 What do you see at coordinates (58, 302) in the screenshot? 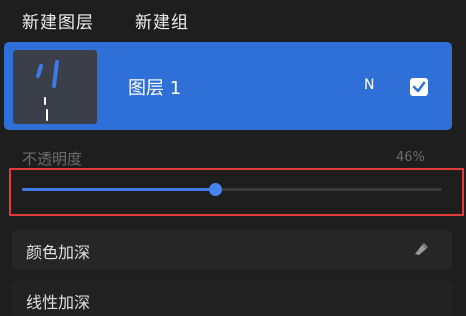
I see `blend-mode-label: 线性加深` at bounding box center [58, 302].